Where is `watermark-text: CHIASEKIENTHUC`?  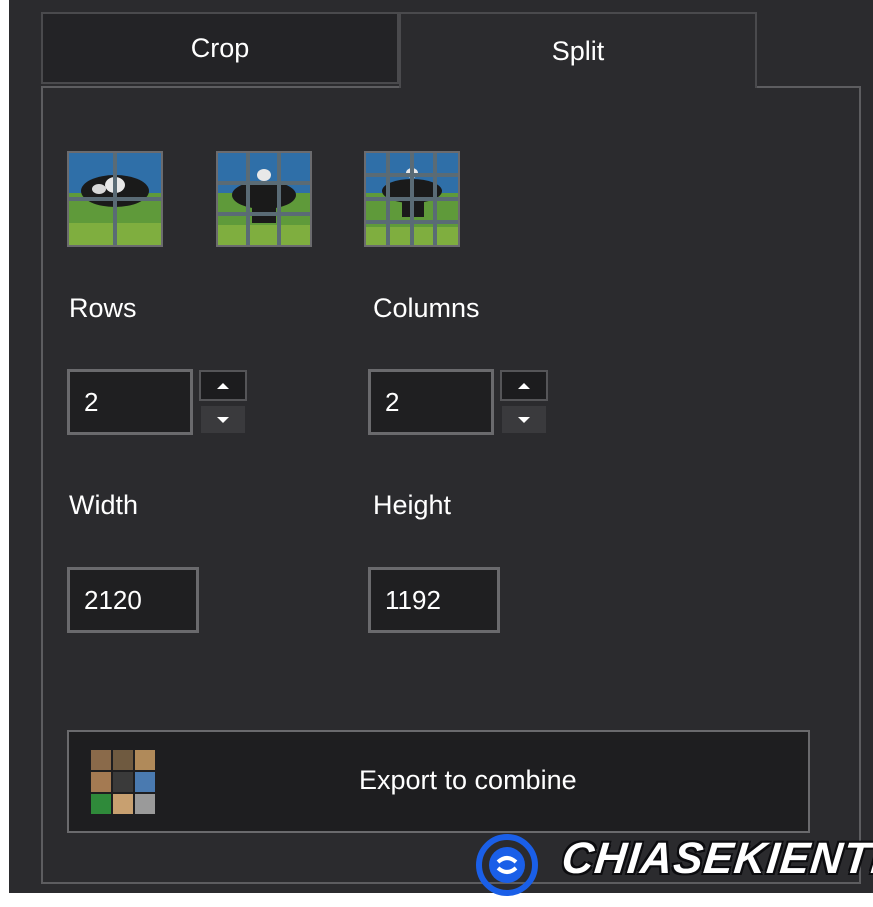
watermark-text: CHIASEKIENTHUC is located at coordinates (716, 858).